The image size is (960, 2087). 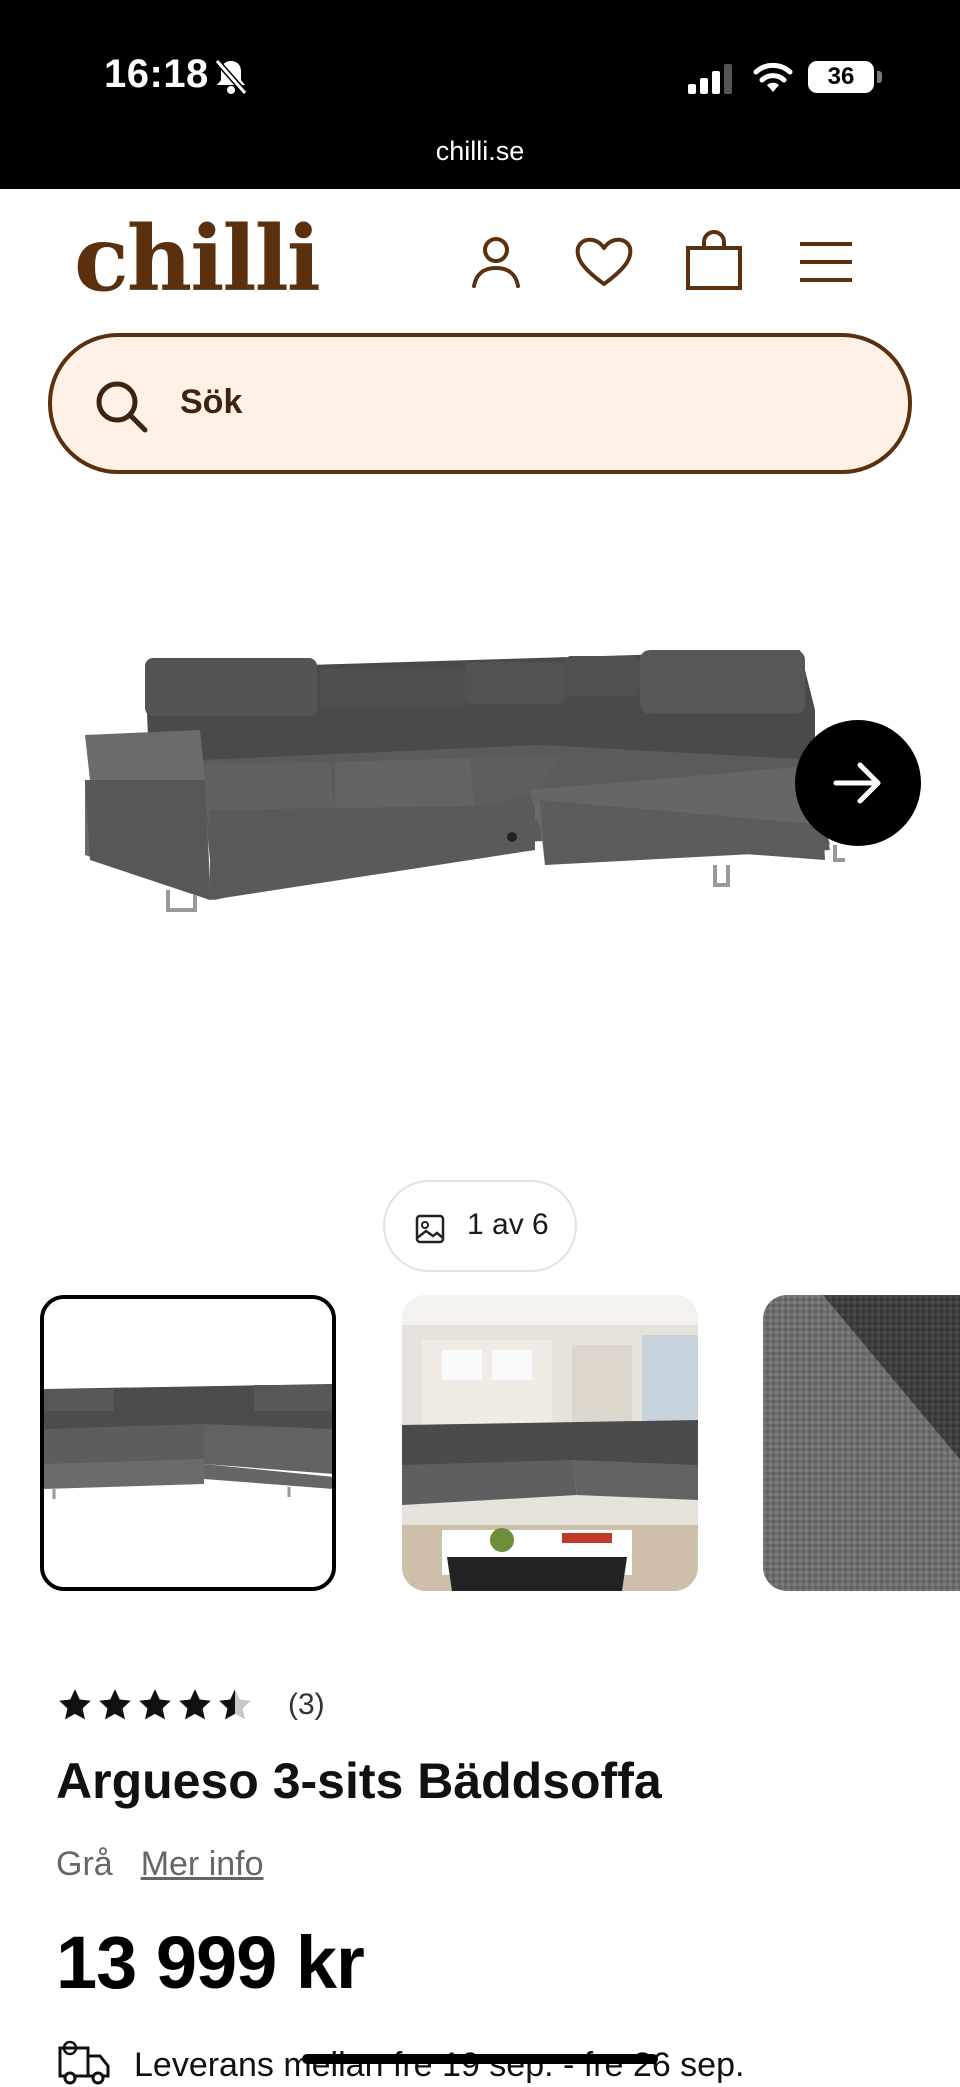 I want to click on next-image-button, so click(x=858, y=783).